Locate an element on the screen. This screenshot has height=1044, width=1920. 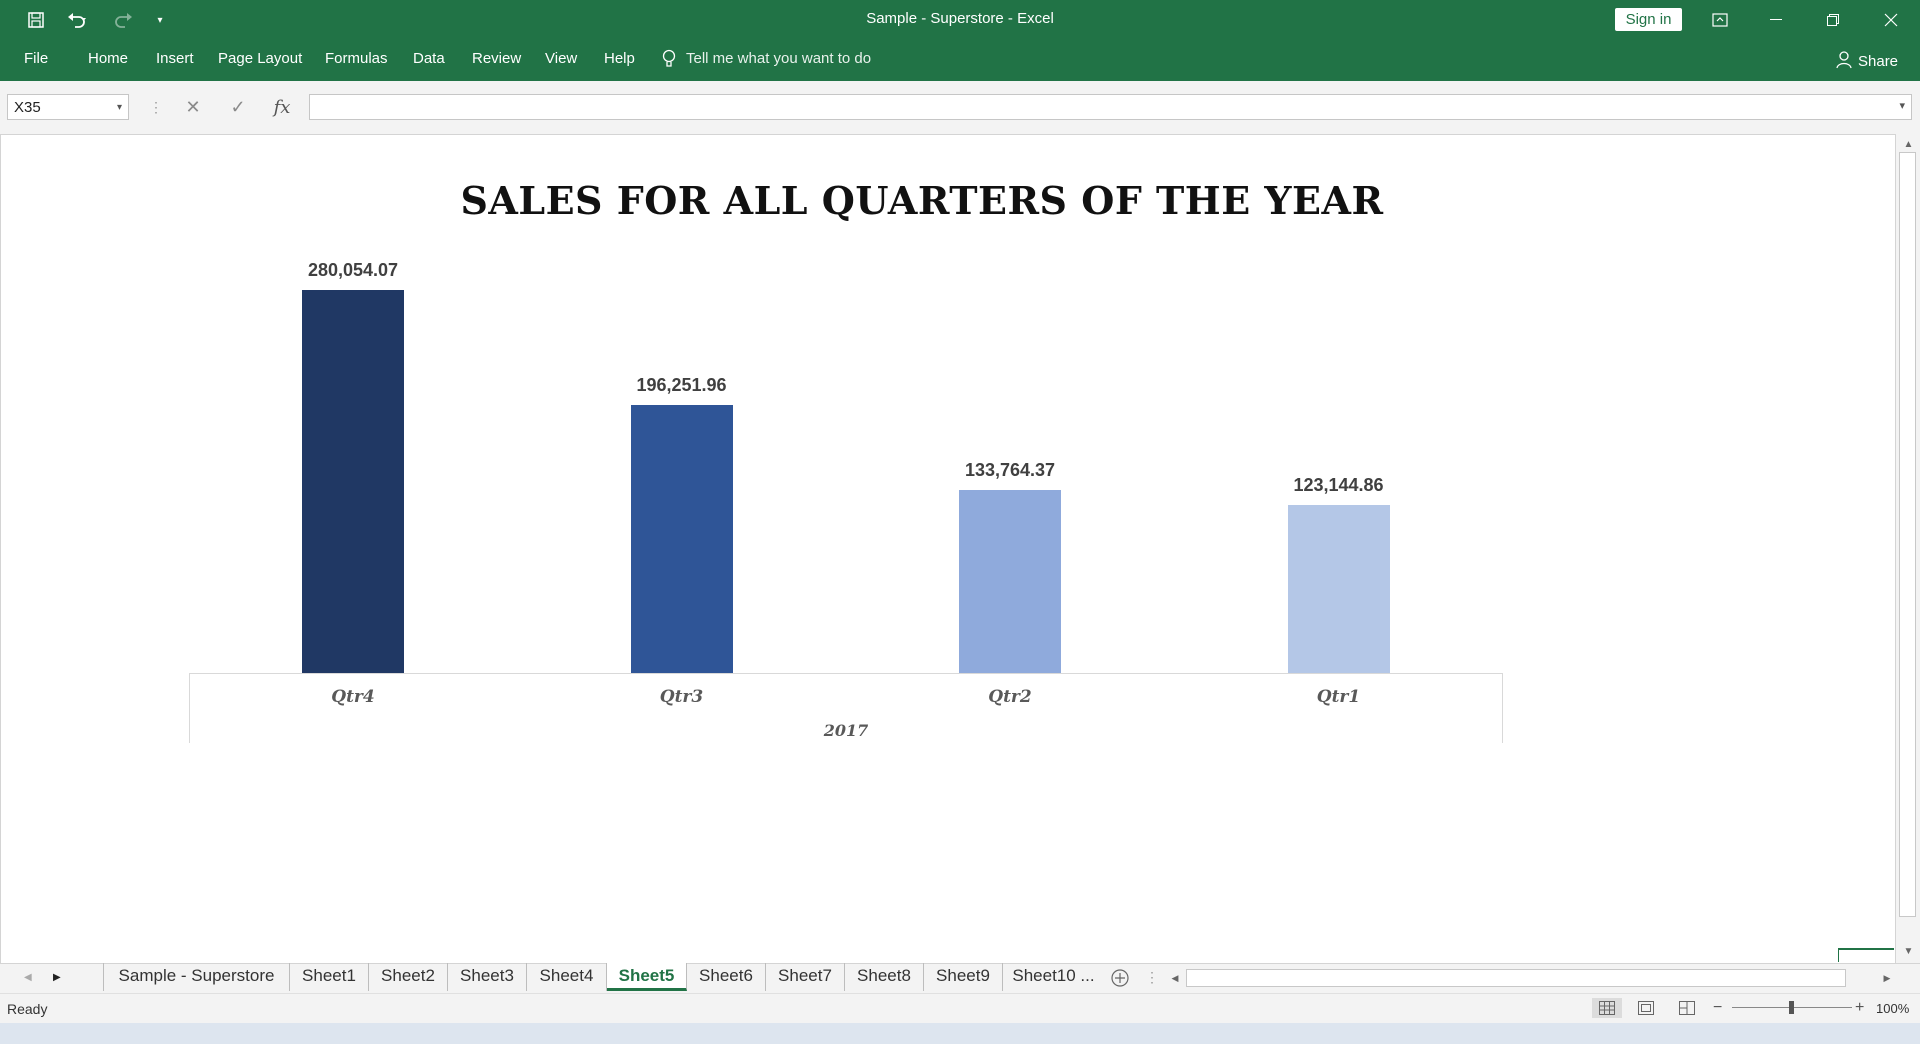
sheet-tab-sheet6: Sheet6 is located at coordinates (726, 977).